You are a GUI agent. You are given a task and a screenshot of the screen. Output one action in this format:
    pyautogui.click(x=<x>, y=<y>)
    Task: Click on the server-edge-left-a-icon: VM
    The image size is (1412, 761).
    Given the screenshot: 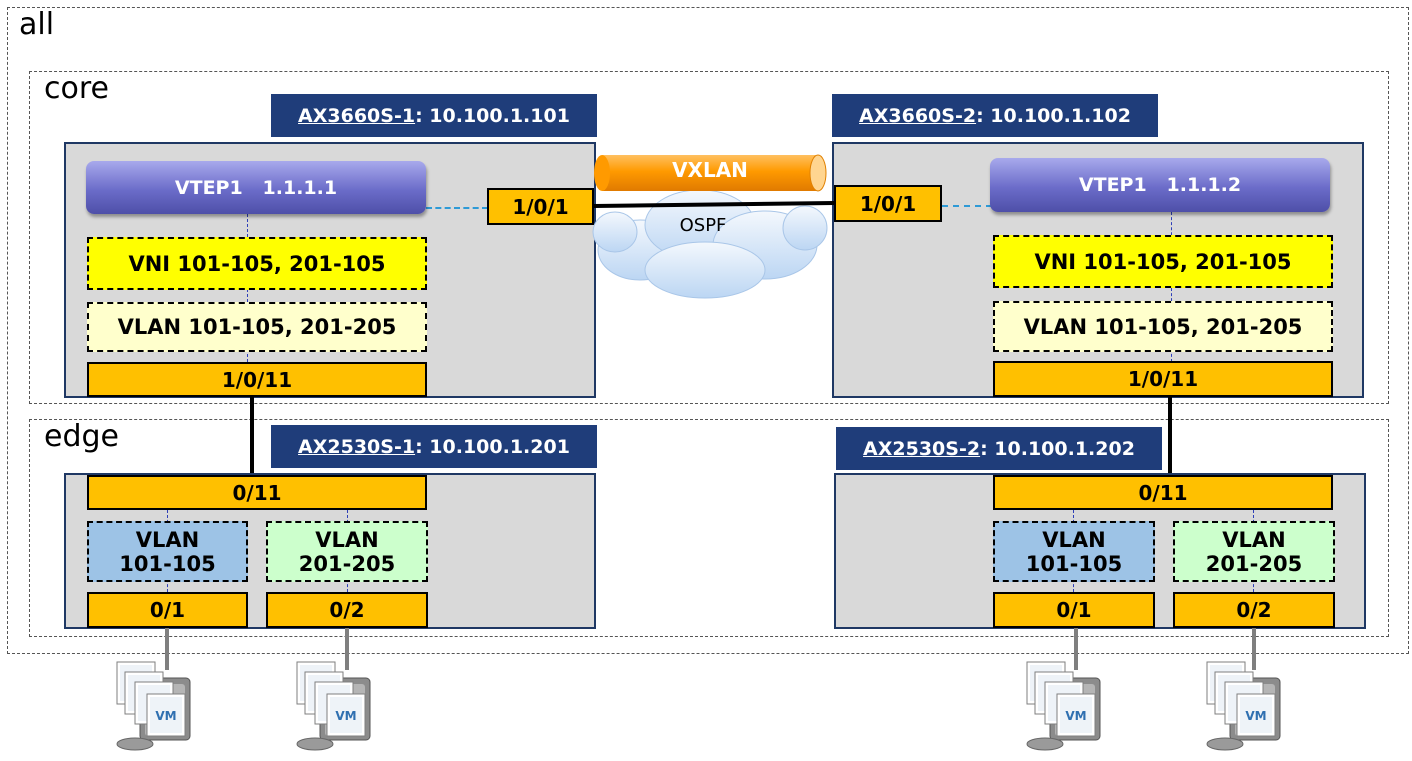 What is the action you would take?
    pyautogui.click(x=153, y=689)
    